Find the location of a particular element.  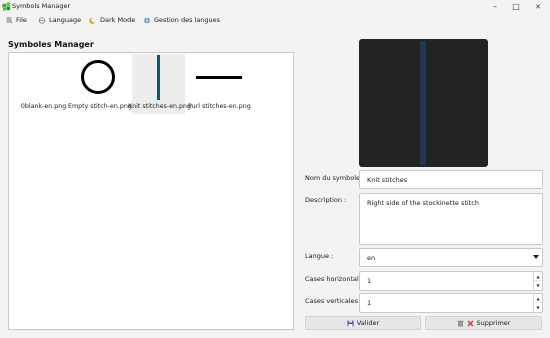

symbol-filename: 0blank-en.png is located at coordinates (43, 106).